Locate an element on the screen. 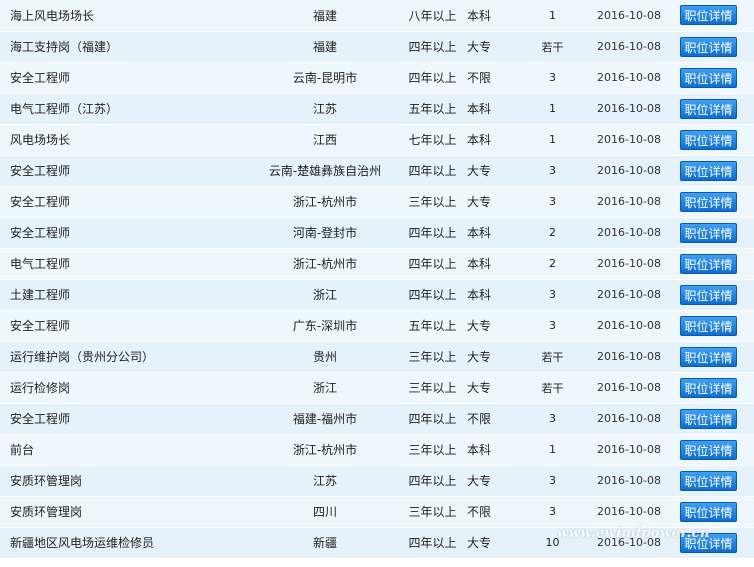  job-location: 福建-福州市 is located at coordinates (325, 419).